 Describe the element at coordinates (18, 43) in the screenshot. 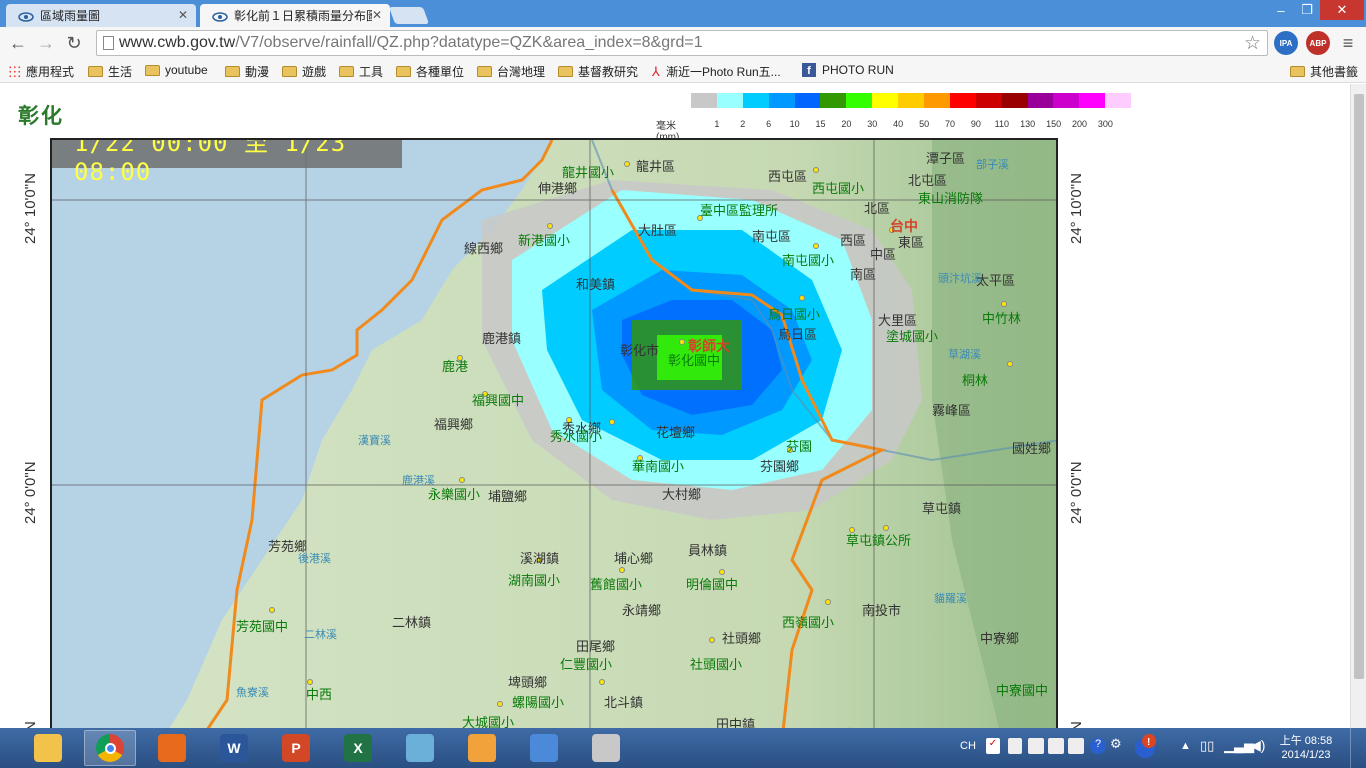

I see `back-arrow-icon: ←` at that location.